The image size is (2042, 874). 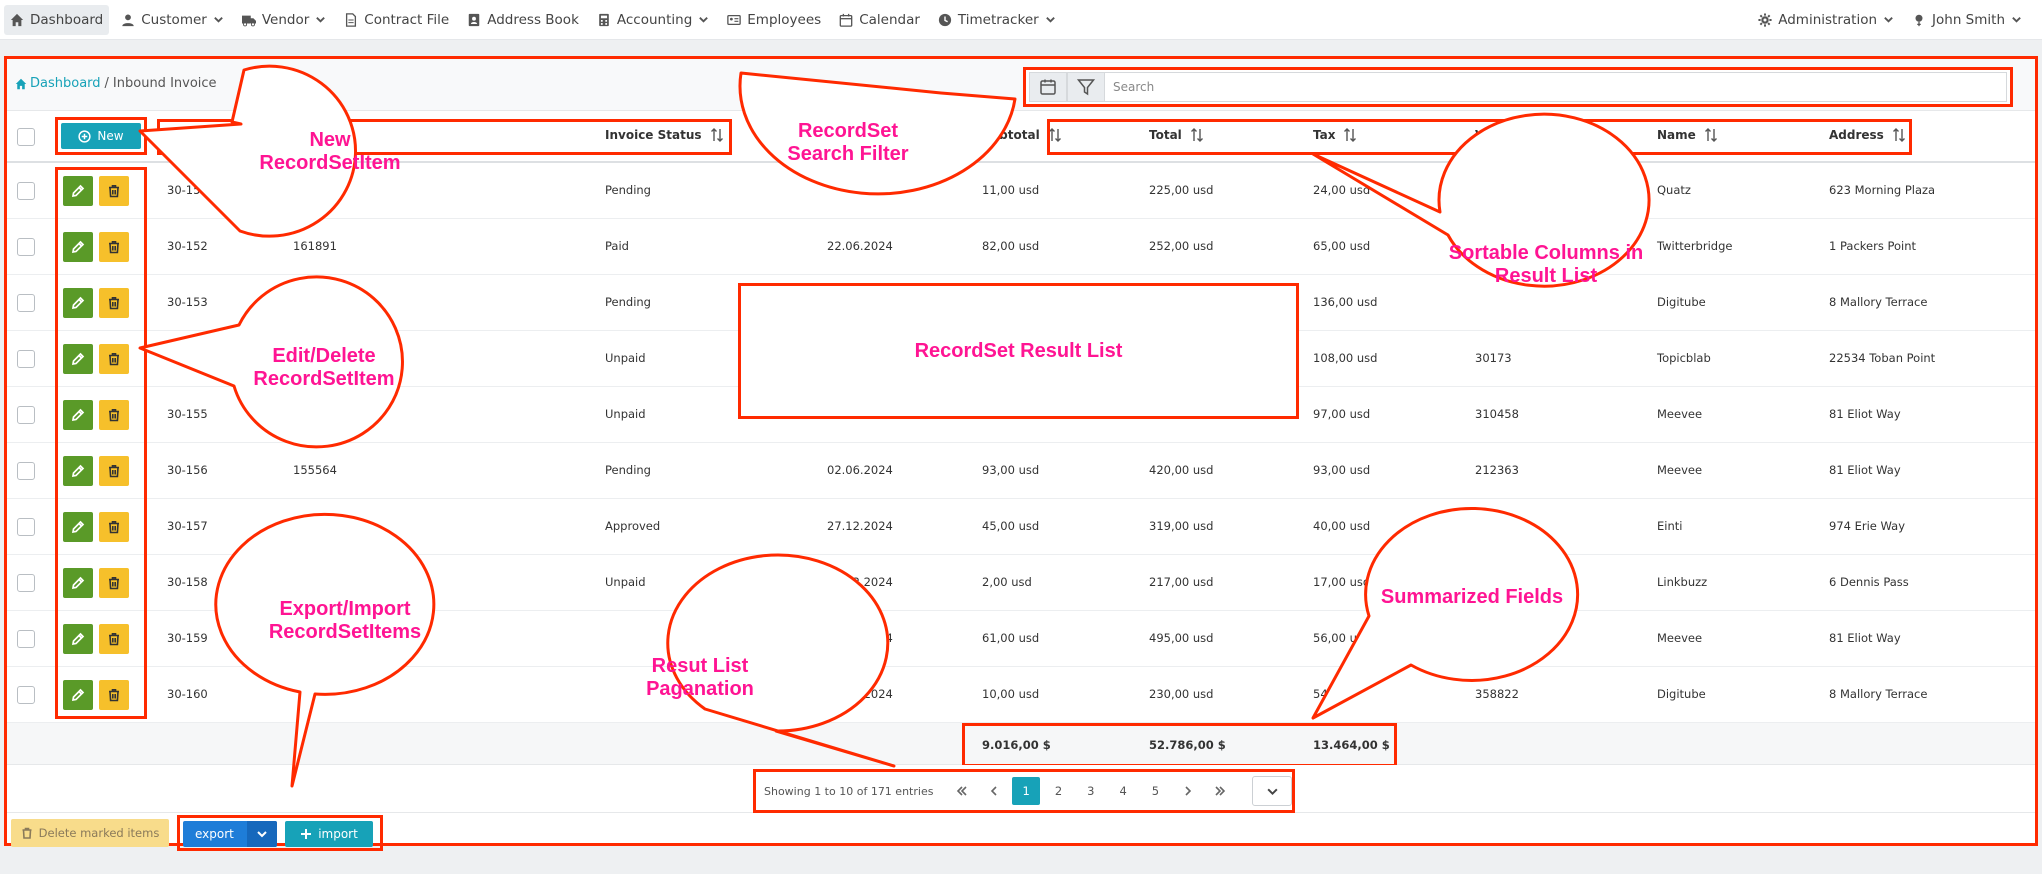 I want to click on plus-circle-icon, so click(x=85, y=136).